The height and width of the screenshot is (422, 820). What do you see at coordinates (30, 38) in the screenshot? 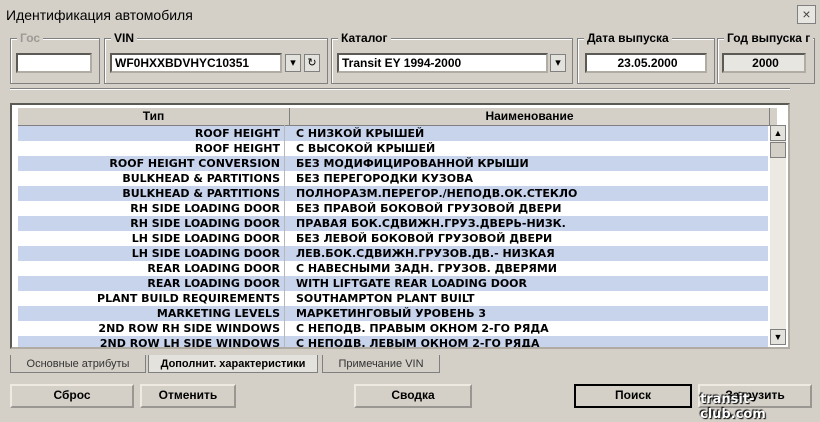
I see `gos-label: Гос` at bounding box center [30, 38].